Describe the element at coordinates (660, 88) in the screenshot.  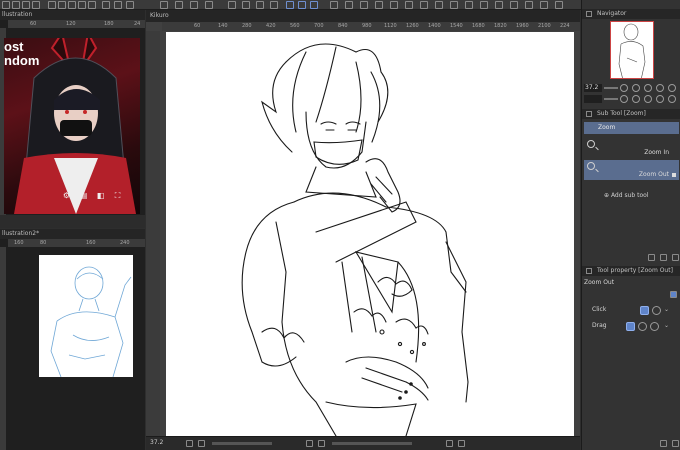
I see `fit-screen-icon` at that location.